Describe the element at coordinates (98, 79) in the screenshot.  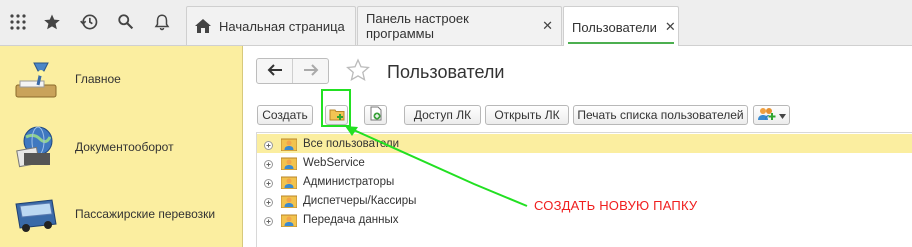
I see `sidebar-item-label: Главное` at that location.